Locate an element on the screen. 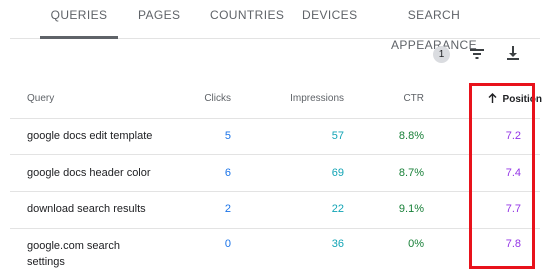 The image size is (550, 277). query-cell: google docs edit template is located at coordinates (90, 136).